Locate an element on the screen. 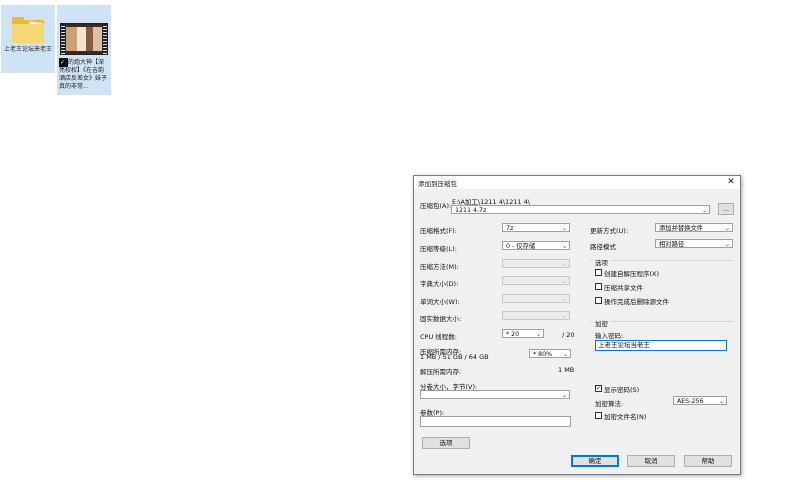 The image size is (800, 488). update-value: 添加并替换文件 is located at coordinates (681, 228).